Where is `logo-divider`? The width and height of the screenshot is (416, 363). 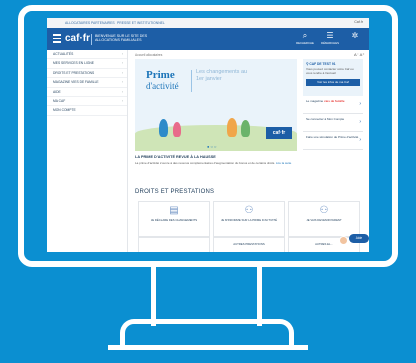 logo-divider is located at coordinates (91, 39).